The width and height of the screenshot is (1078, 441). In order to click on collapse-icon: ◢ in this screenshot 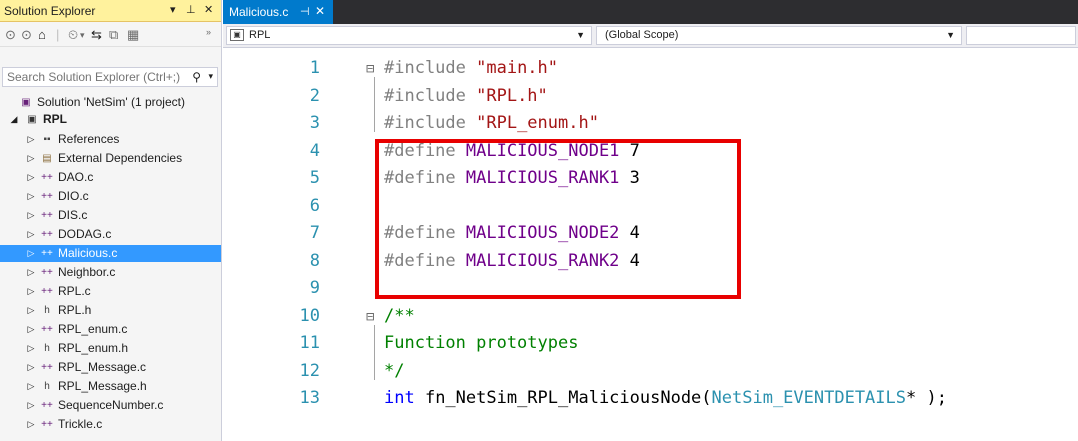, I will do `click(14, 119)`.